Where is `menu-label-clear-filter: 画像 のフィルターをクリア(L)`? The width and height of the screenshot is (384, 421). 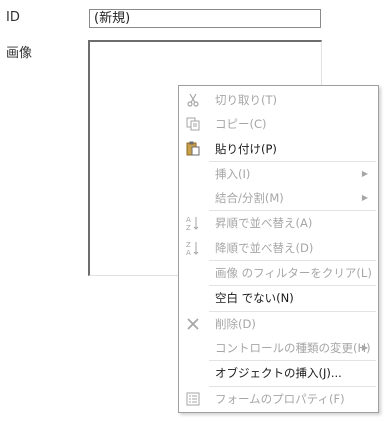
menu-label-clear-filter: 画像 のフィルターをクリア(L) is located at coordinates (293, 273).